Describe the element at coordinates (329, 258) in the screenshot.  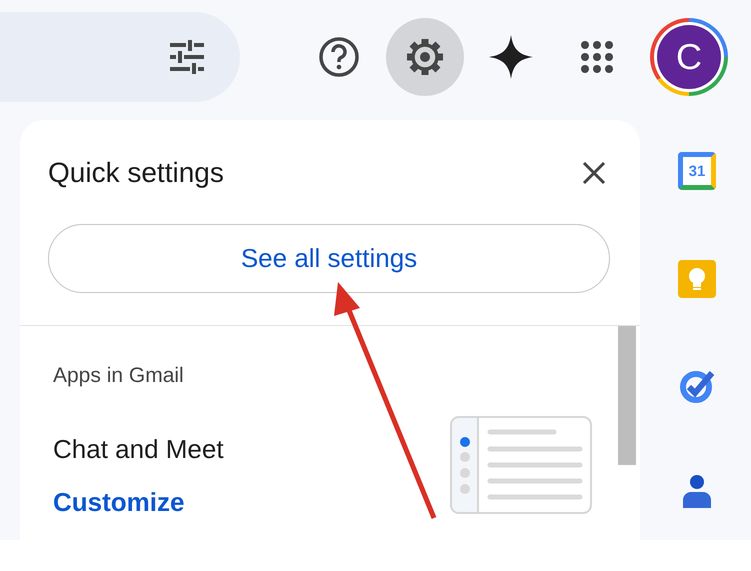
I see `see-all-settings-button: See all settings` at that location.